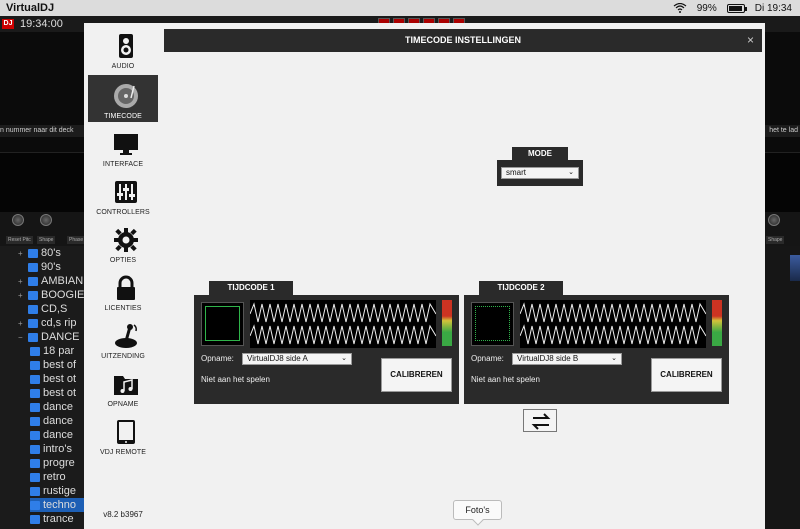 This screenshot has width=800, height=529. I want to click on knob-tag: Reset Pitc, so click(19, 240).